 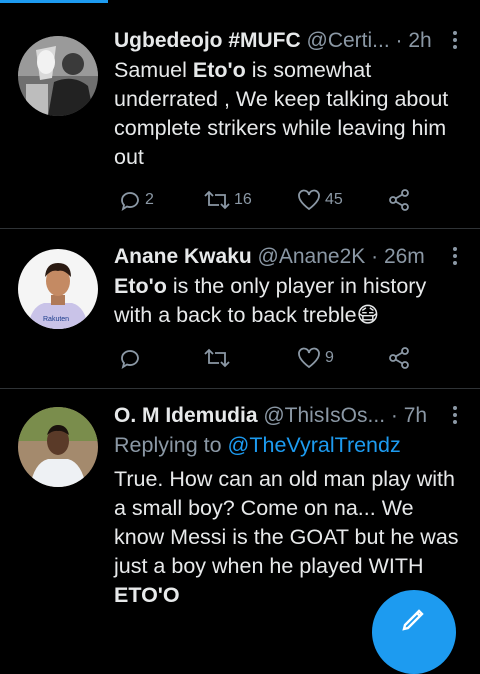 I want to click on like-count: 9, so click(x=329, y=357).